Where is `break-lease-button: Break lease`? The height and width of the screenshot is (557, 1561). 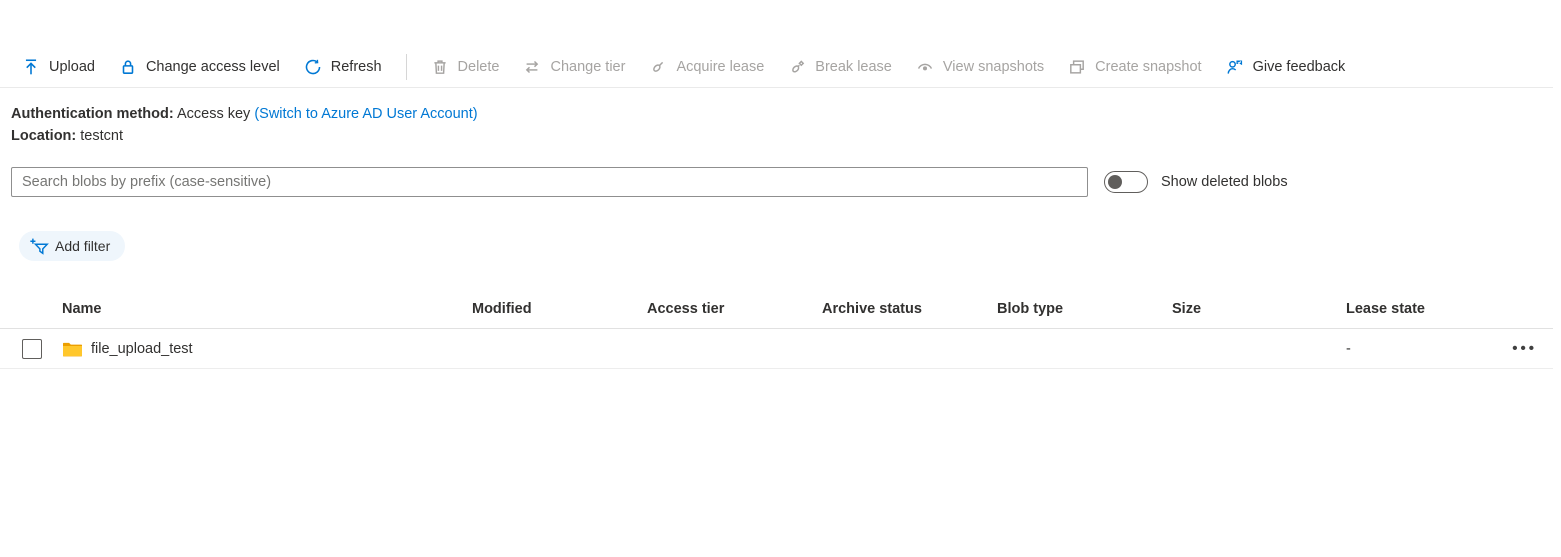
break-lease-button: Break lease is located at coordinates (840, 67).